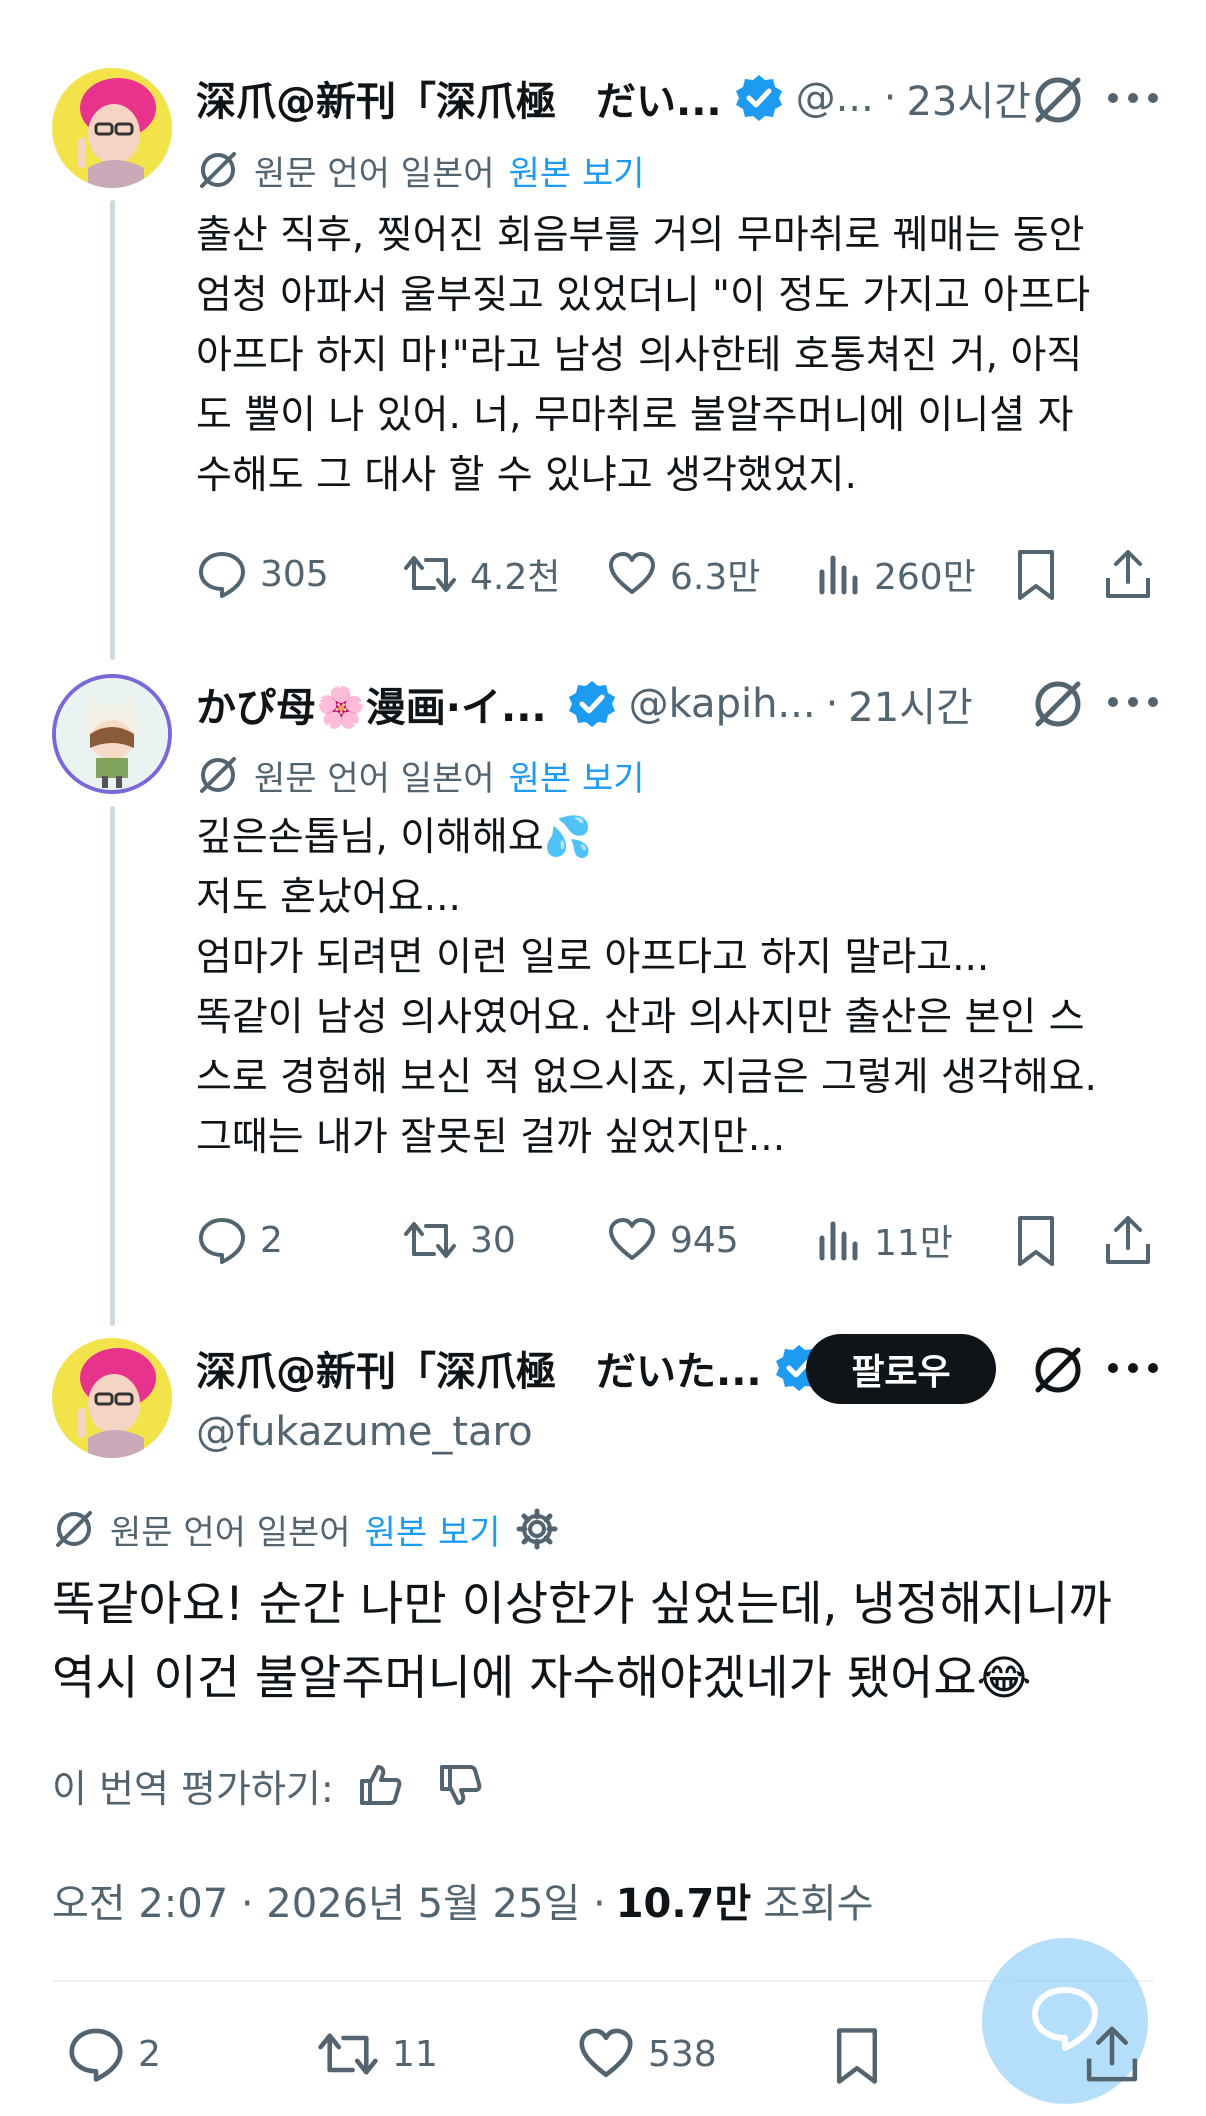 This screenshot has width=1206, height=2116. Describe the element at coordinates (682, 2054) in the screenshot. I see `like-count: 538` at that location.